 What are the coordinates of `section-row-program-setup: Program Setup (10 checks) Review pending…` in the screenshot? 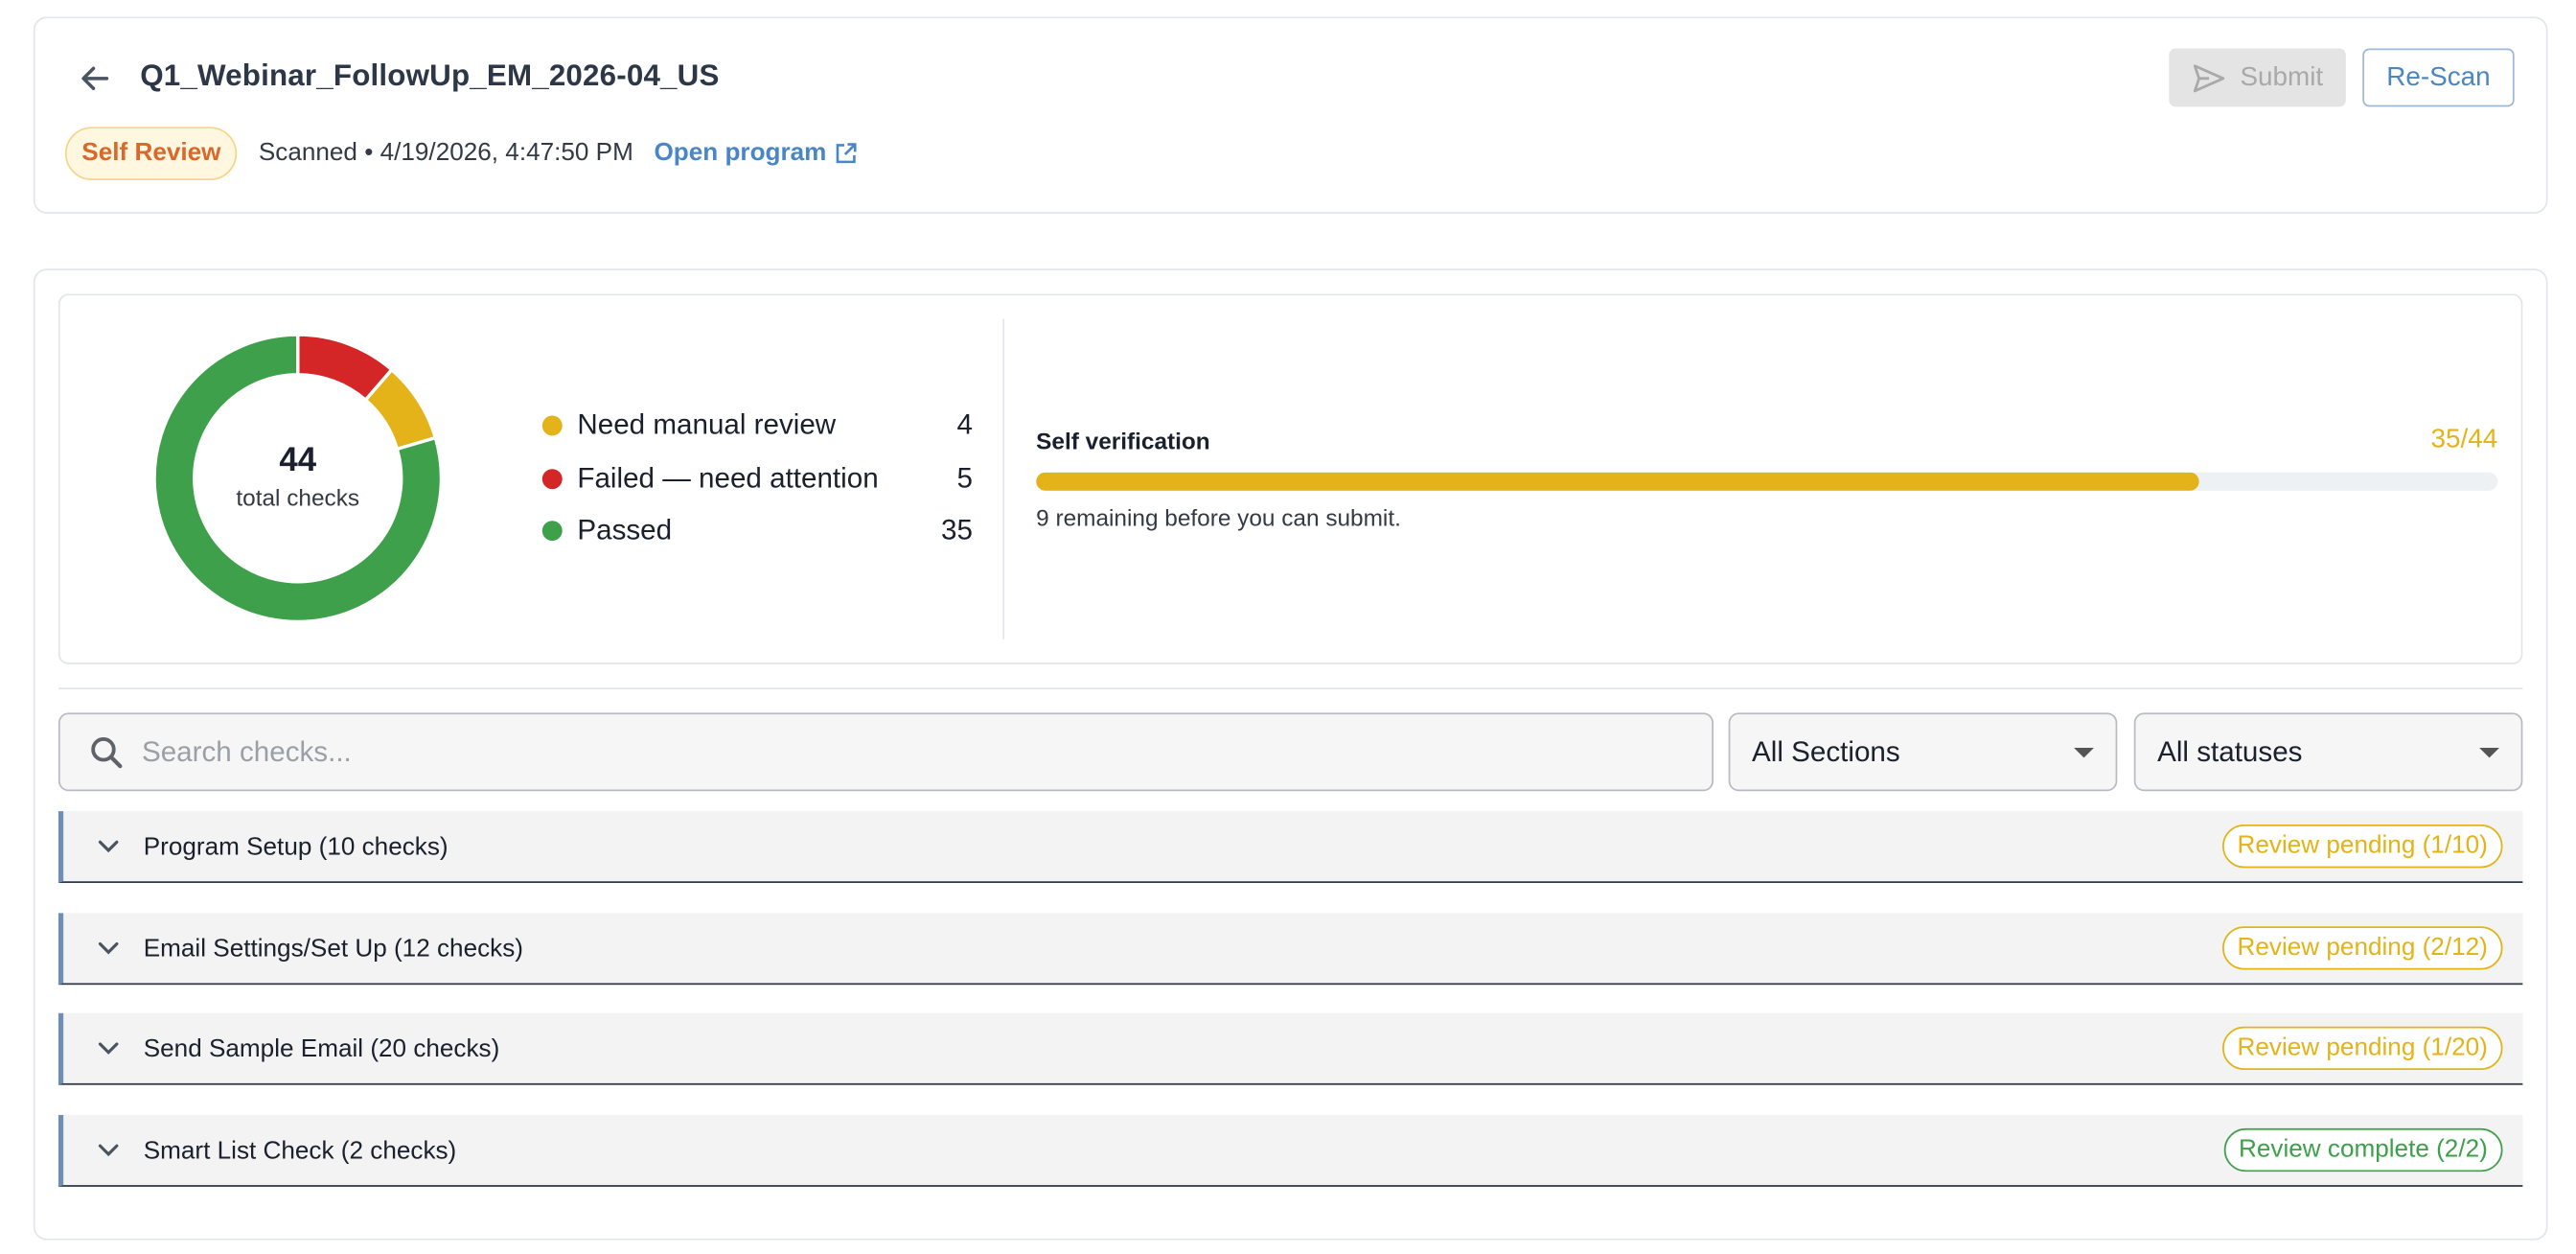 It's located at (1290, 847).